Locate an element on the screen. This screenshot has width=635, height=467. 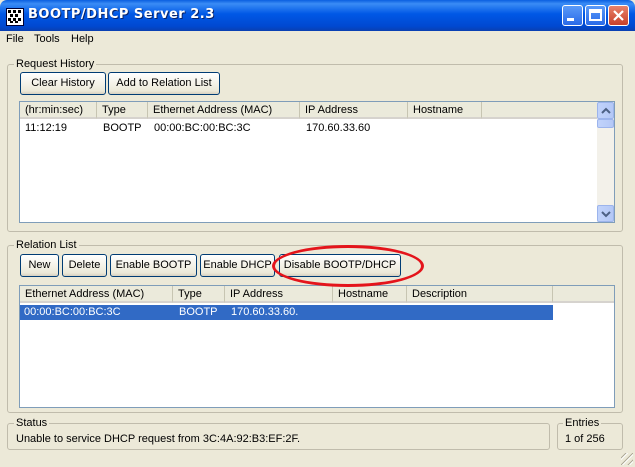
delete-button: Delete is located at coordinates (84, 265).